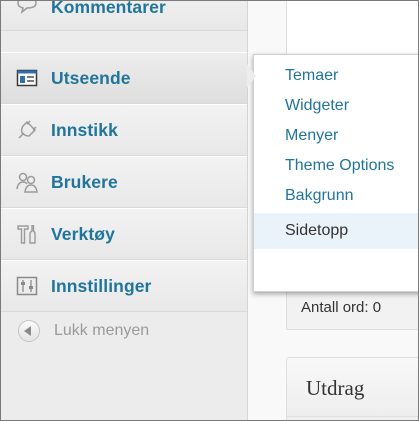  What do you see at coordinates (352, 416) in the screenshot?
I see `excerpt-divider` at bounding box center [352, 416].